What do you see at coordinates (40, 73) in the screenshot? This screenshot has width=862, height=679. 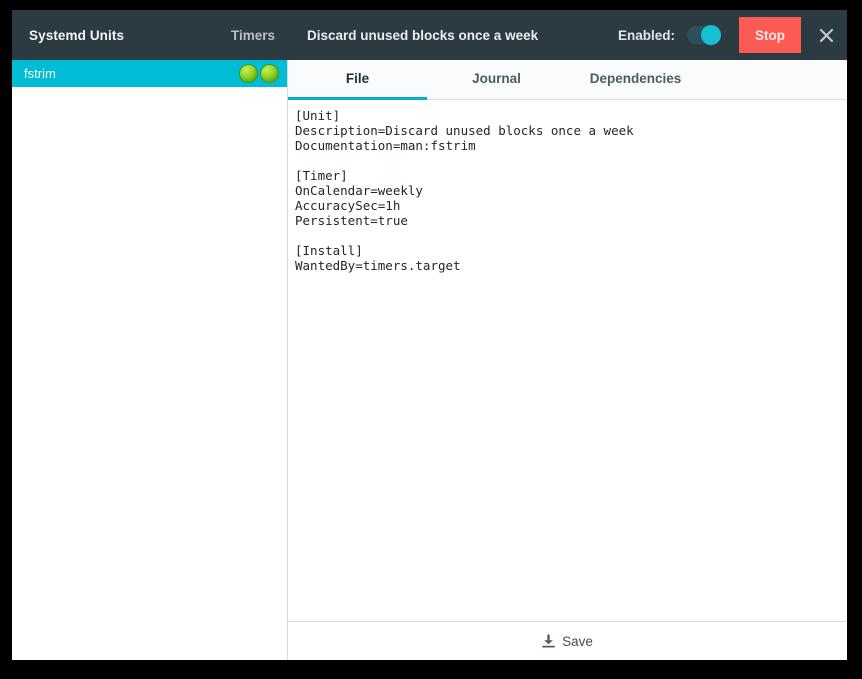 I see `unit-name: fstrim` at bounding box center [40, 73].